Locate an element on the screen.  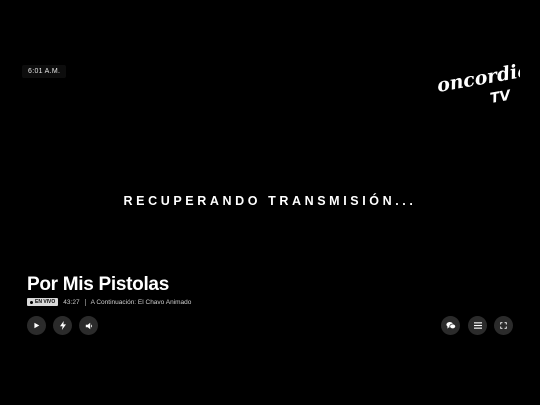
program-title: Por Mis Pistolas is located at coordinates (98, 284).